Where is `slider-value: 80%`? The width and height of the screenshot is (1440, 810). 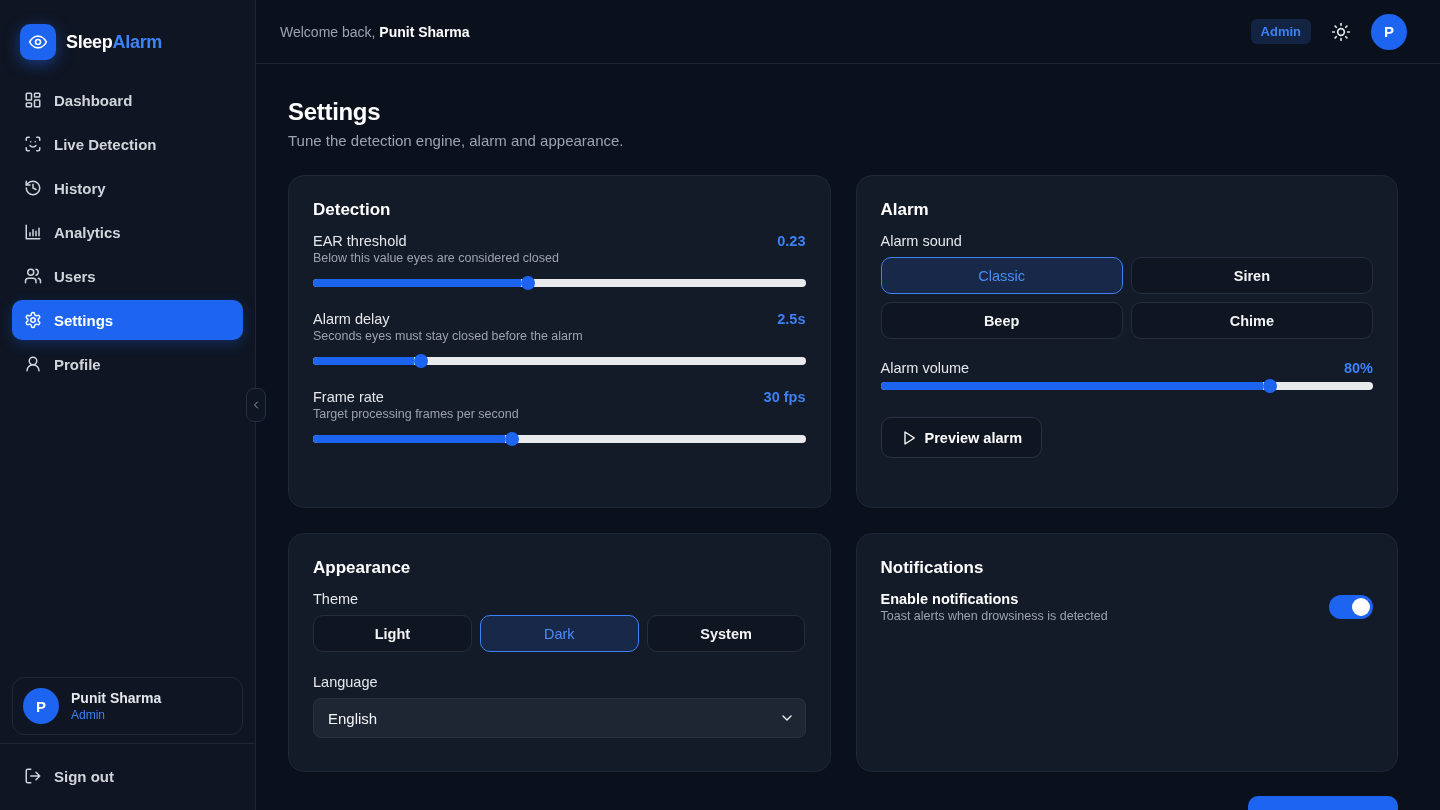
slider-value: 80% is located at coordinates (1358, 368).